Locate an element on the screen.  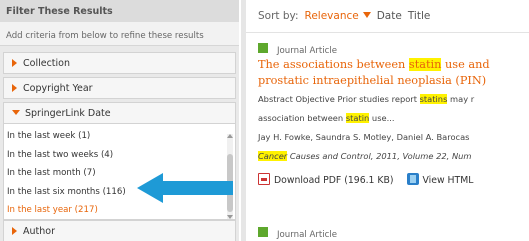
sort-date: Date is located at coordinates (389, 16).